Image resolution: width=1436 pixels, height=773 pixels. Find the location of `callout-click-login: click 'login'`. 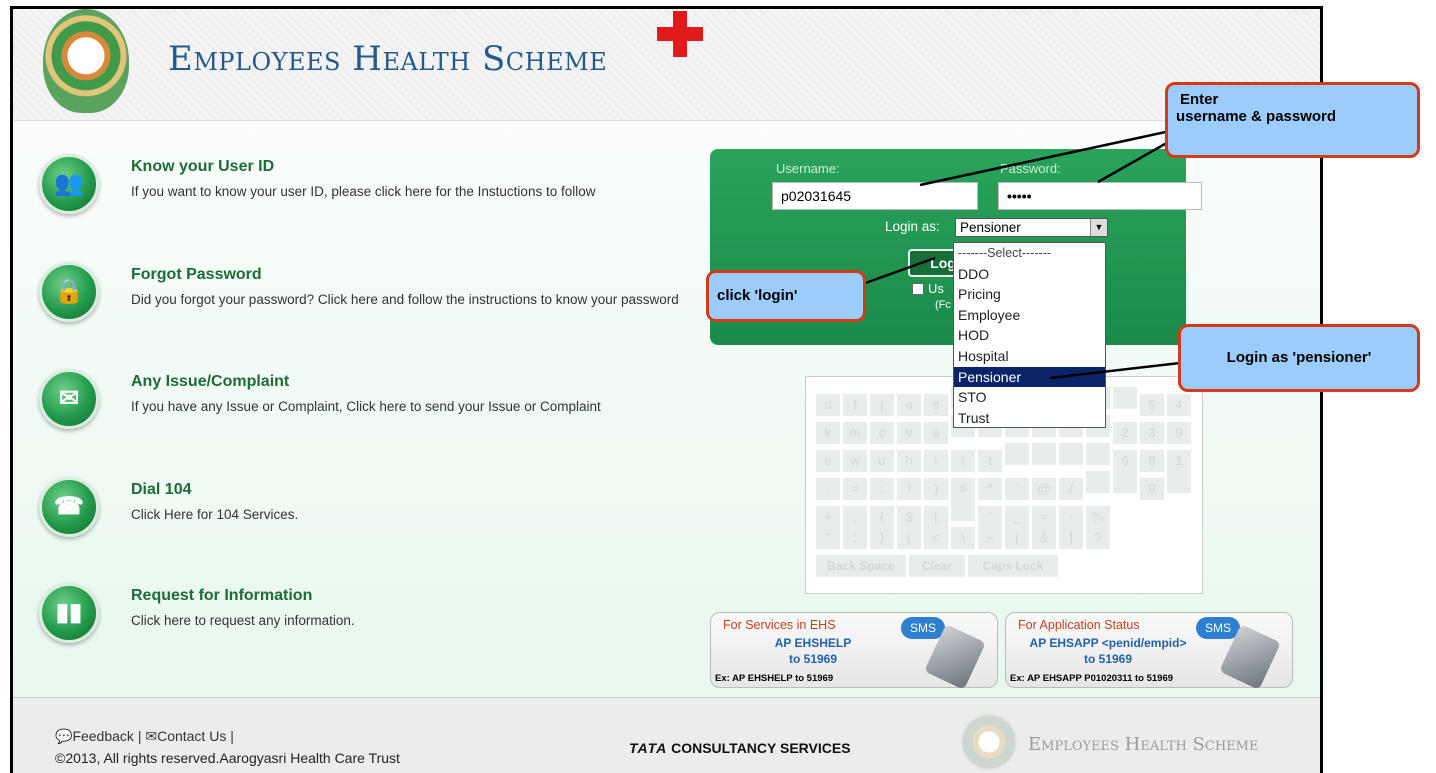

callout-click-login: click 'login' is located at coordinates (786, 296).